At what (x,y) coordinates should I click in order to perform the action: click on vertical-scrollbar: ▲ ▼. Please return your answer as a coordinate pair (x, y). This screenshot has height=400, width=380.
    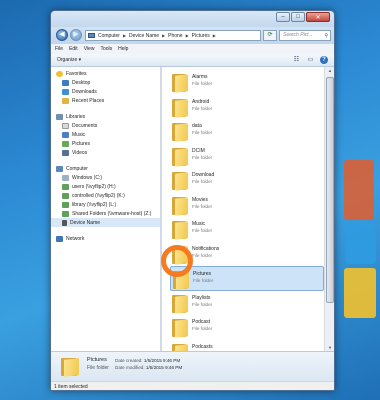
    Looking at the image, I should click on (329, 209).